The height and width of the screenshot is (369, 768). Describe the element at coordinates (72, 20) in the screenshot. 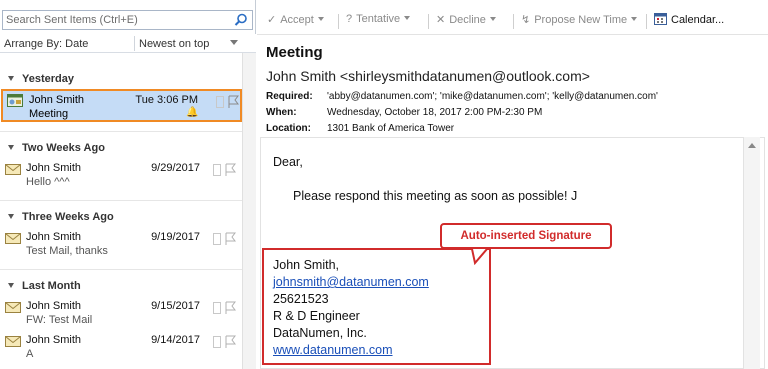

I see `search-input: Search Sent Items (Ctrl+E)` at that location.